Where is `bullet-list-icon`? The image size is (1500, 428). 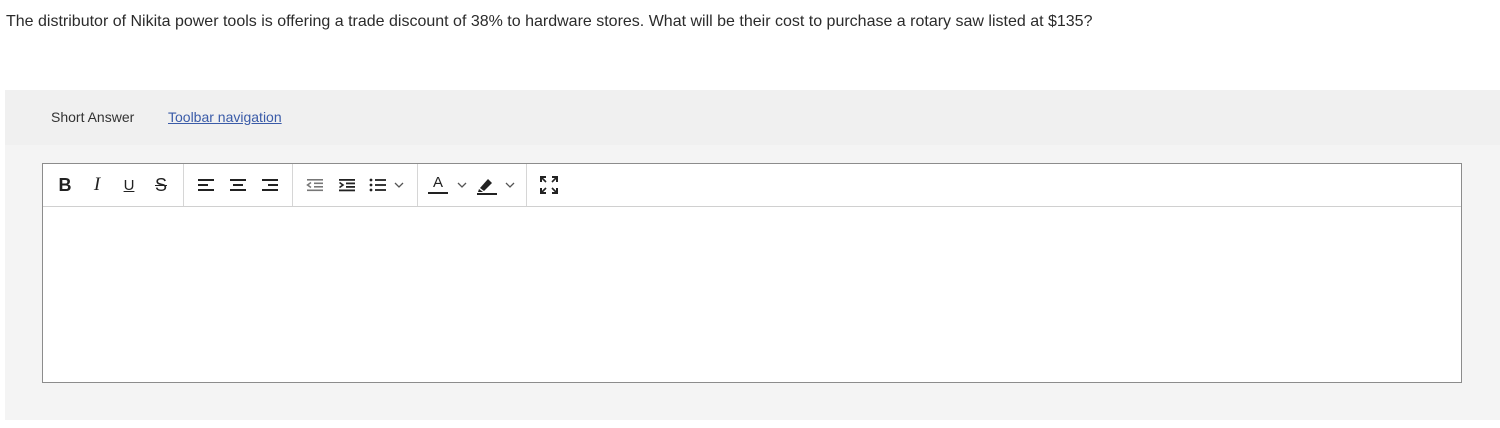 bullet-list-icon is located at coordinates (377, 185).